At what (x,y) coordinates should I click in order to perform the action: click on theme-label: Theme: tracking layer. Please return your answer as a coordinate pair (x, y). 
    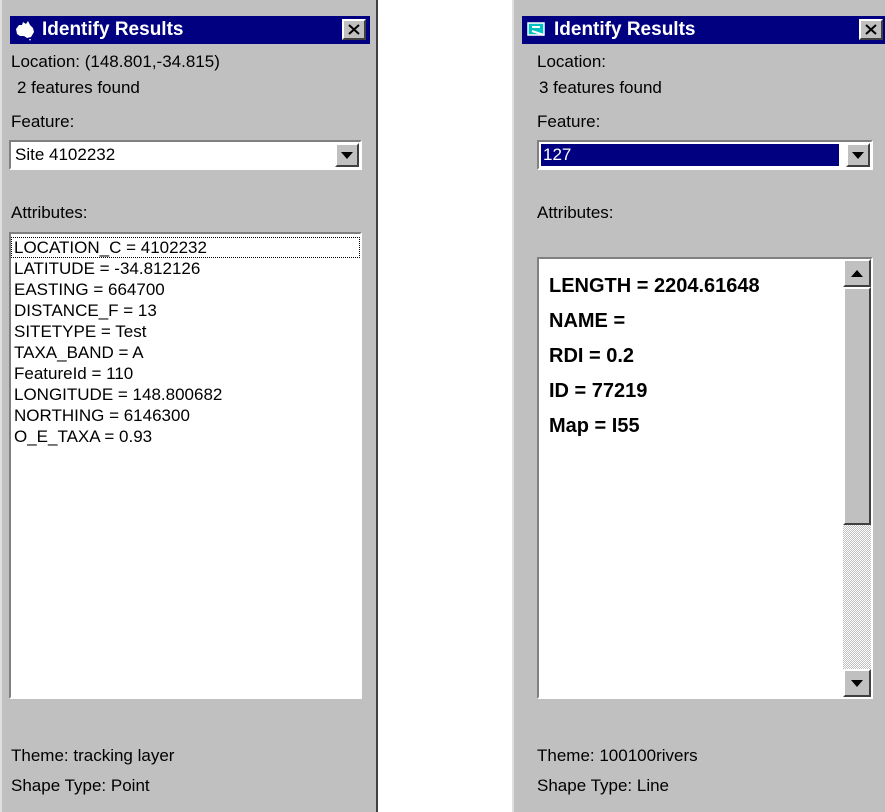
    Looking at the image, I should click on (93, 755).